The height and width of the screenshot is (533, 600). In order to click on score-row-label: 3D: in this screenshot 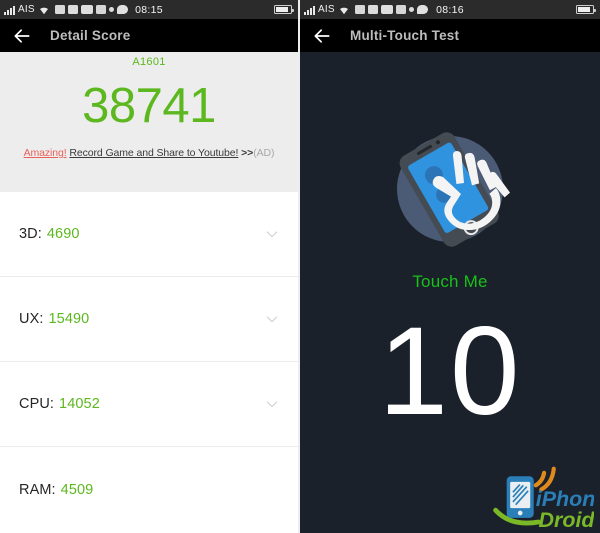, I will do `click(30, 234)`.